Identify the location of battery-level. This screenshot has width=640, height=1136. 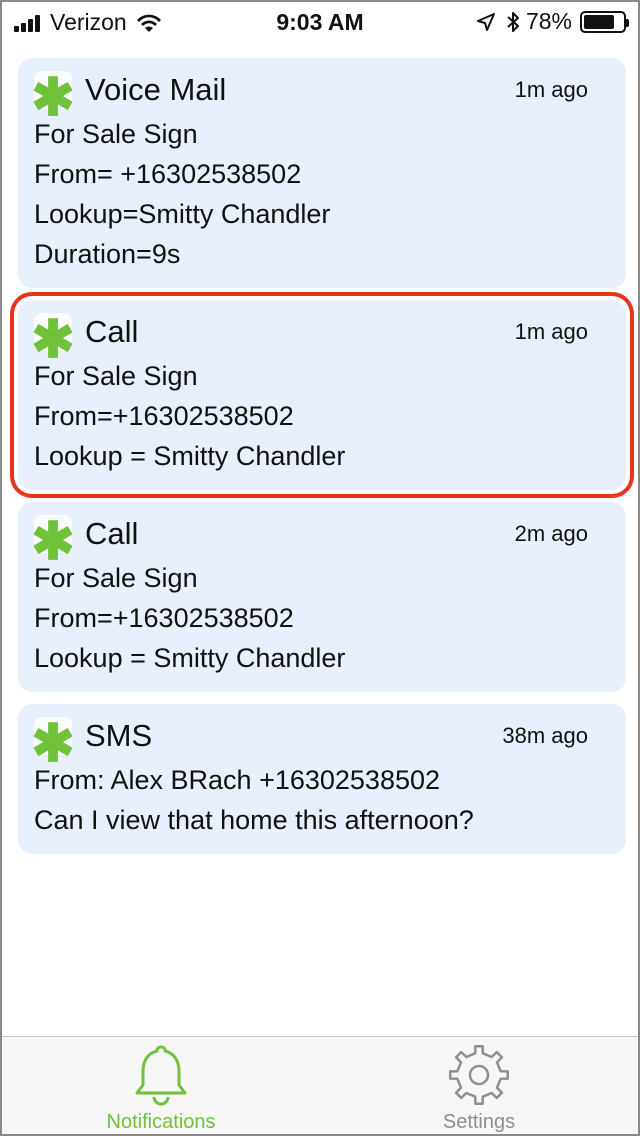
(599, 21).